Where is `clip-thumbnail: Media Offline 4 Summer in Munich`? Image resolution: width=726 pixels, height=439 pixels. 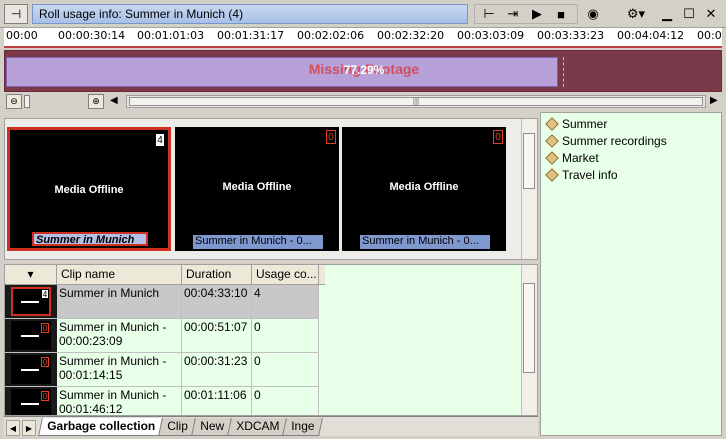 clip-thumbnail: Media Offline 4 Summer in Munich is located at coordinates (89, 189).